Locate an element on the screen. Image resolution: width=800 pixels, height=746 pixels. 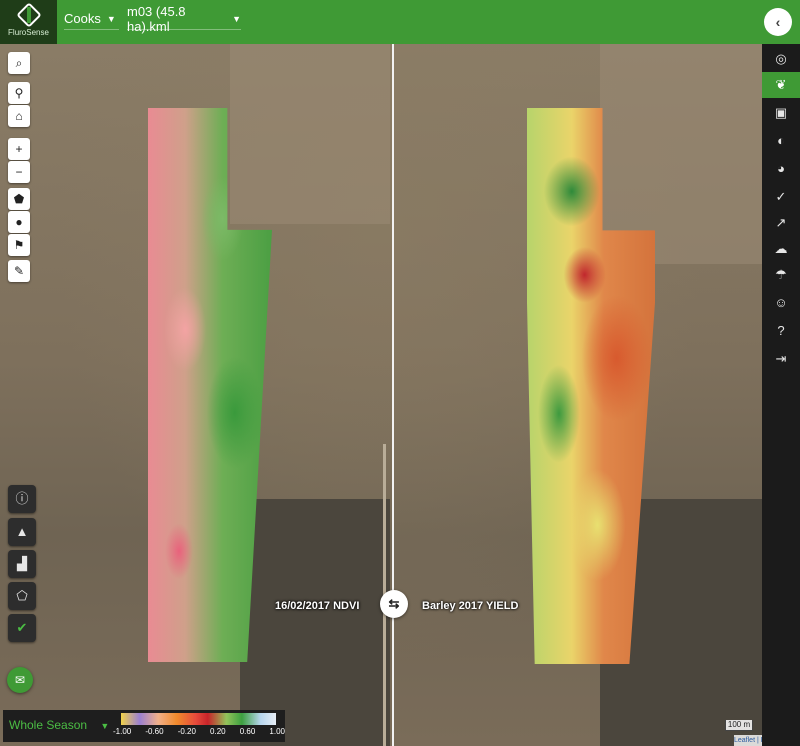
crop-button: ✔ is located at coordinates (22, 628).